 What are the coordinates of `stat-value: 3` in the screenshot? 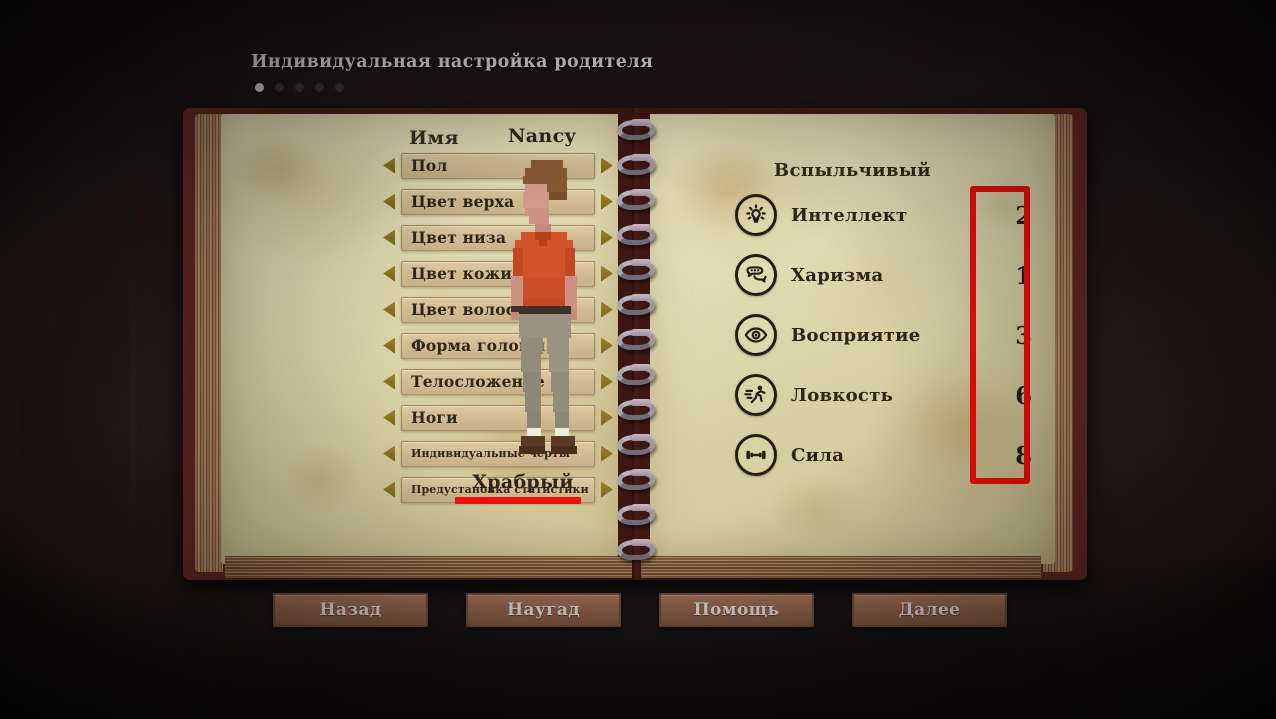 It's located at (1023, 335).